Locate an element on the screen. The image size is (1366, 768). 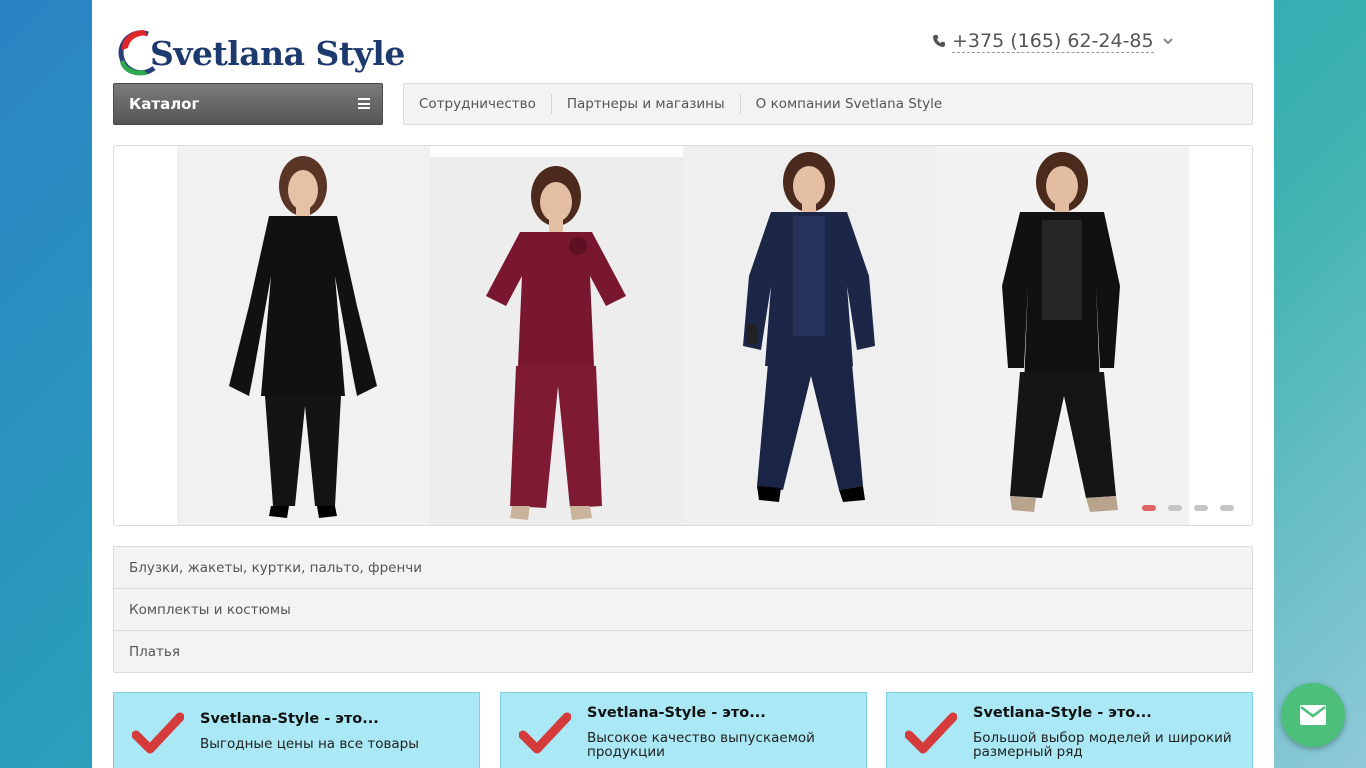
nav-item-about: О компании Svetlana Style is located at coordinates (849, 104).